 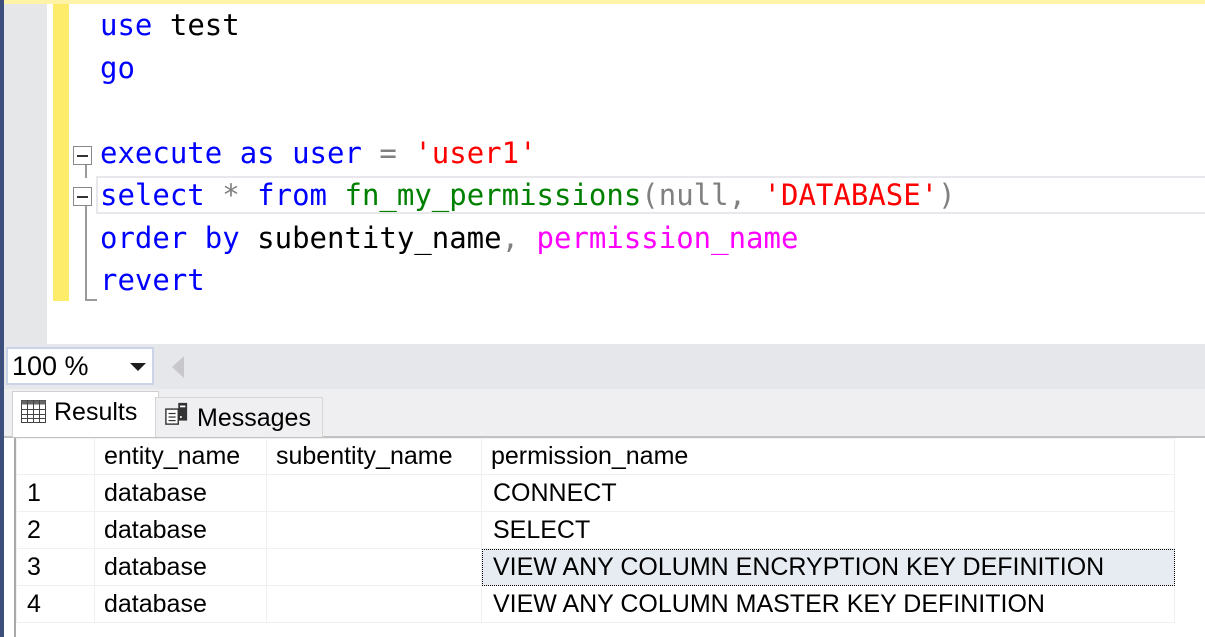 I want to click on code-token: from, so click(x=292, y=195).